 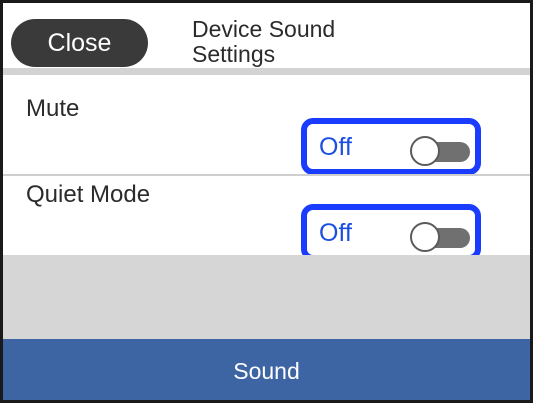 What do you see at coordinates (391, 146) in the screenshot?
I see `mute-setting-button: Off` at bounding box center [391, 146].